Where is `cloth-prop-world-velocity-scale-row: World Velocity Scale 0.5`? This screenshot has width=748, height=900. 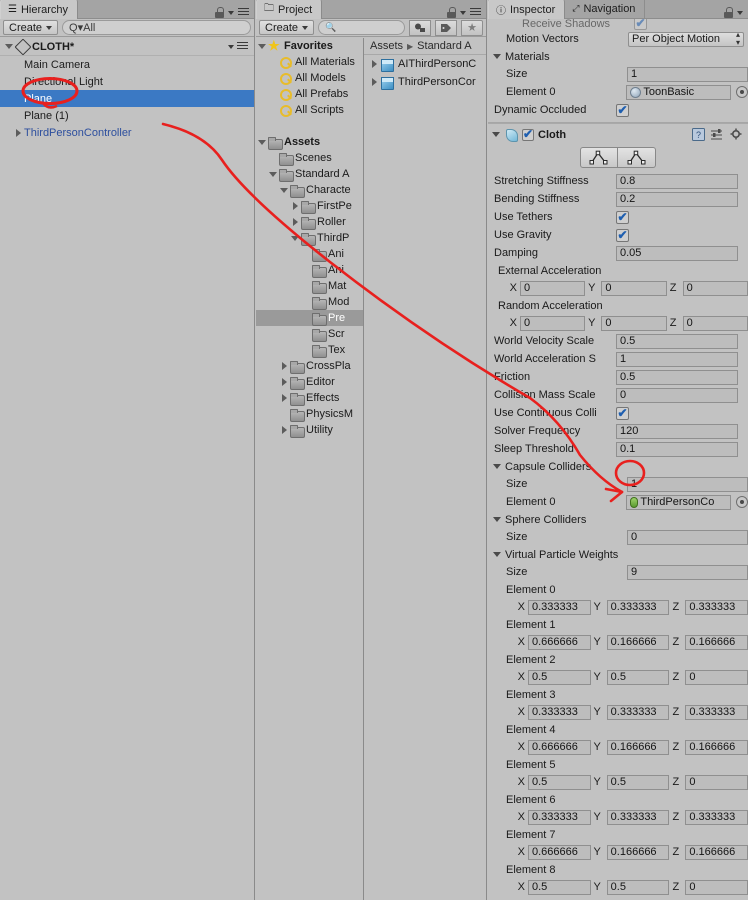
cloth-prop-world-velocity-scale-row: World Velocity Scale 0.5 is located at coordinates (618, 341).